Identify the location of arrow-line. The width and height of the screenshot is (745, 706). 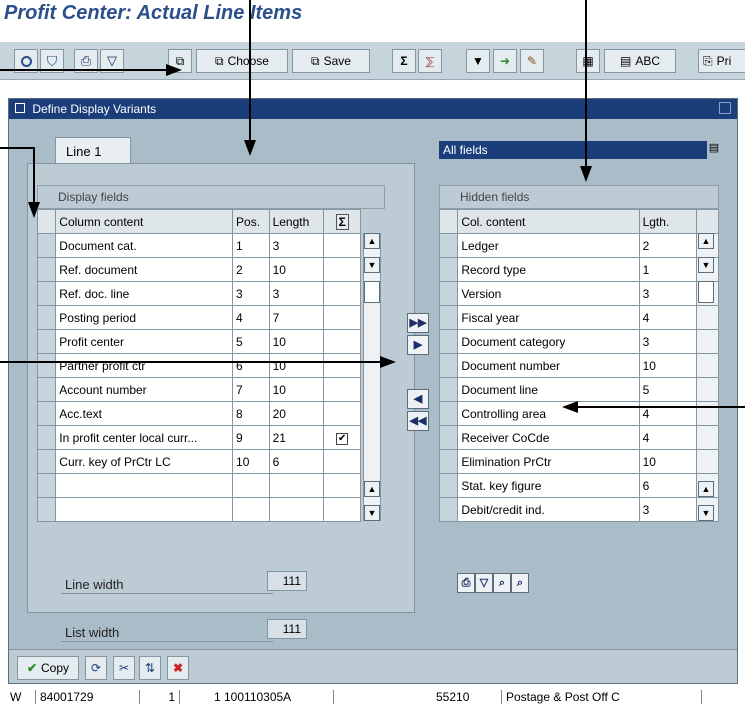
(17, 176).